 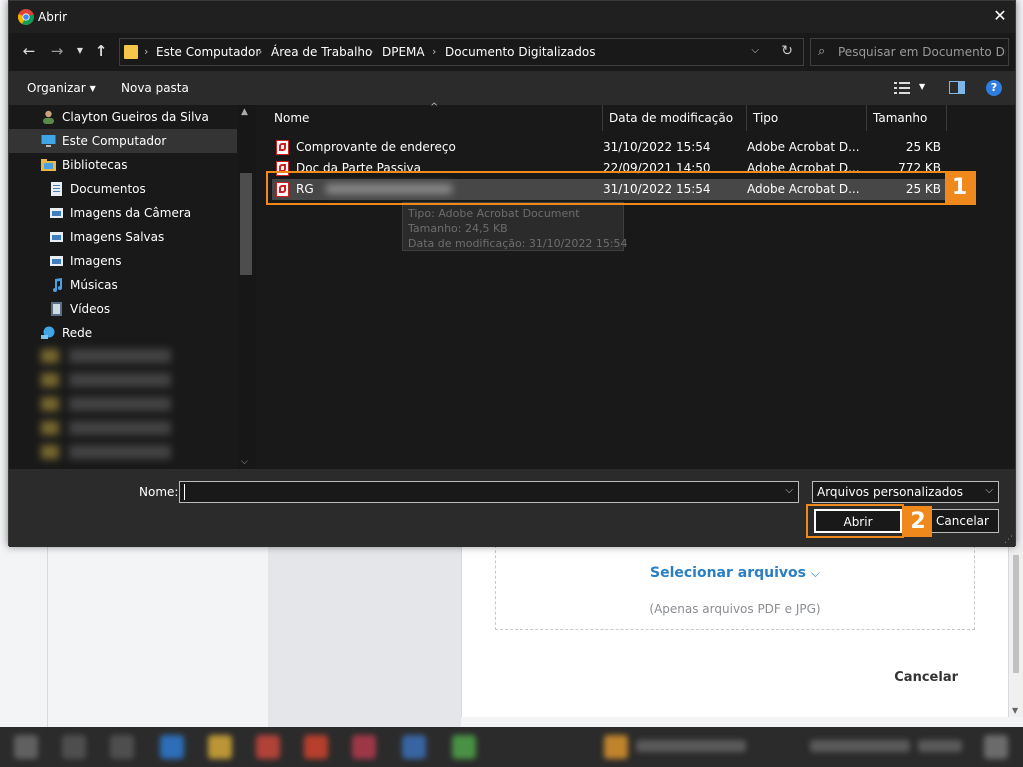 What do you see at coordinates (616, 747) in the screenshot?
I see `weather-icon` at bounding box center [616, 747].